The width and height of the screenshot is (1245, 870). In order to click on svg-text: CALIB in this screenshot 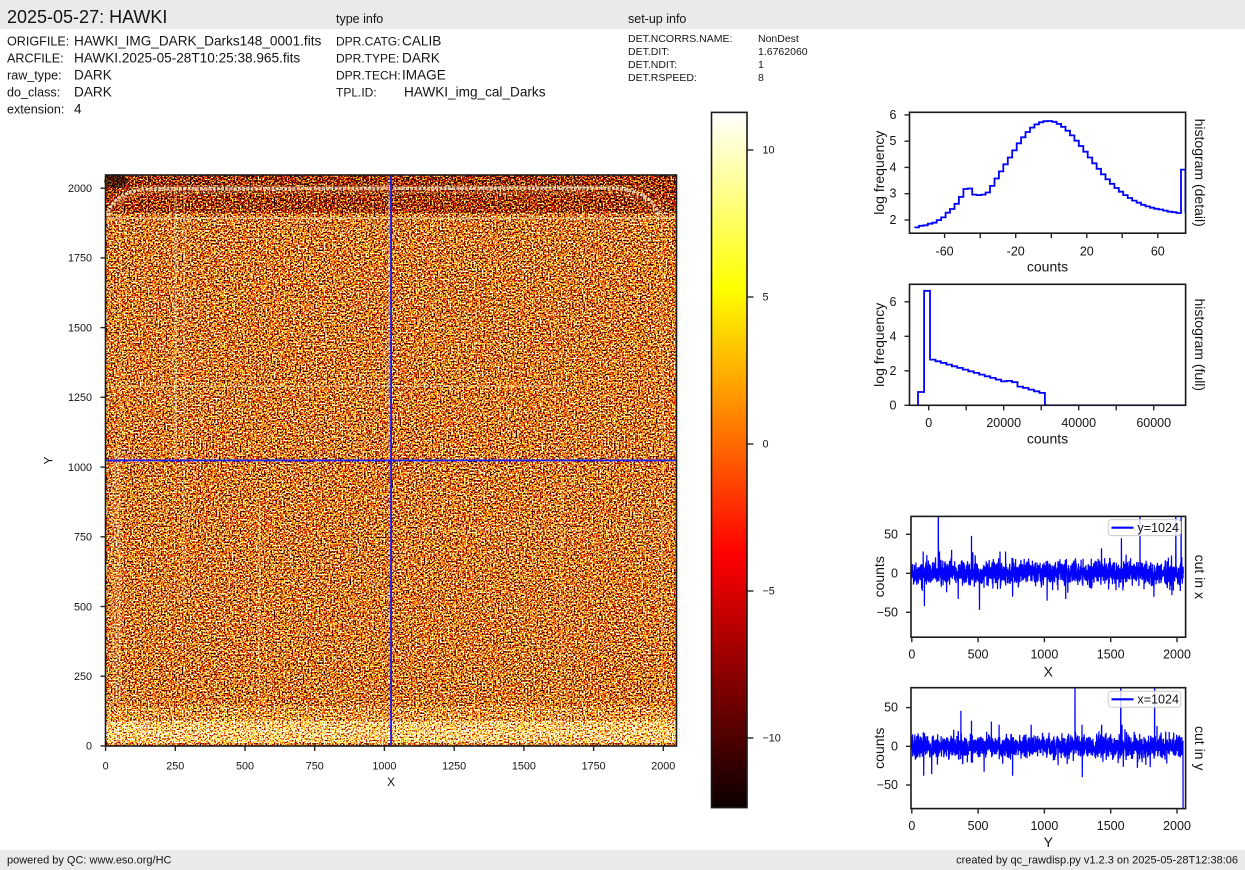, I will do `click(421, 41)`.